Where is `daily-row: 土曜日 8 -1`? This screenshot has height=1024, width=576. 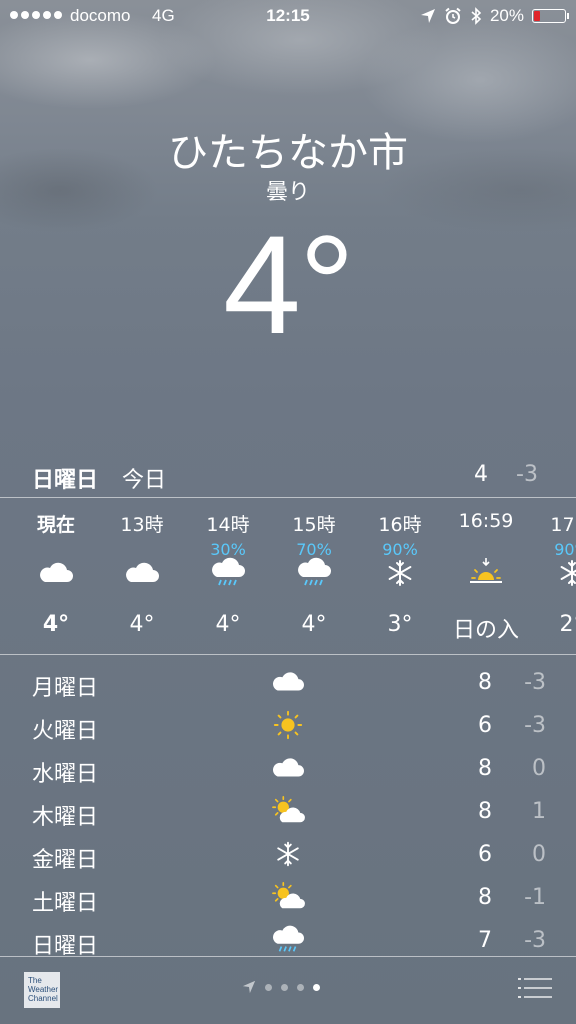
daily-row: 土曜日 8 -1 is located at coordinates (288, 898).